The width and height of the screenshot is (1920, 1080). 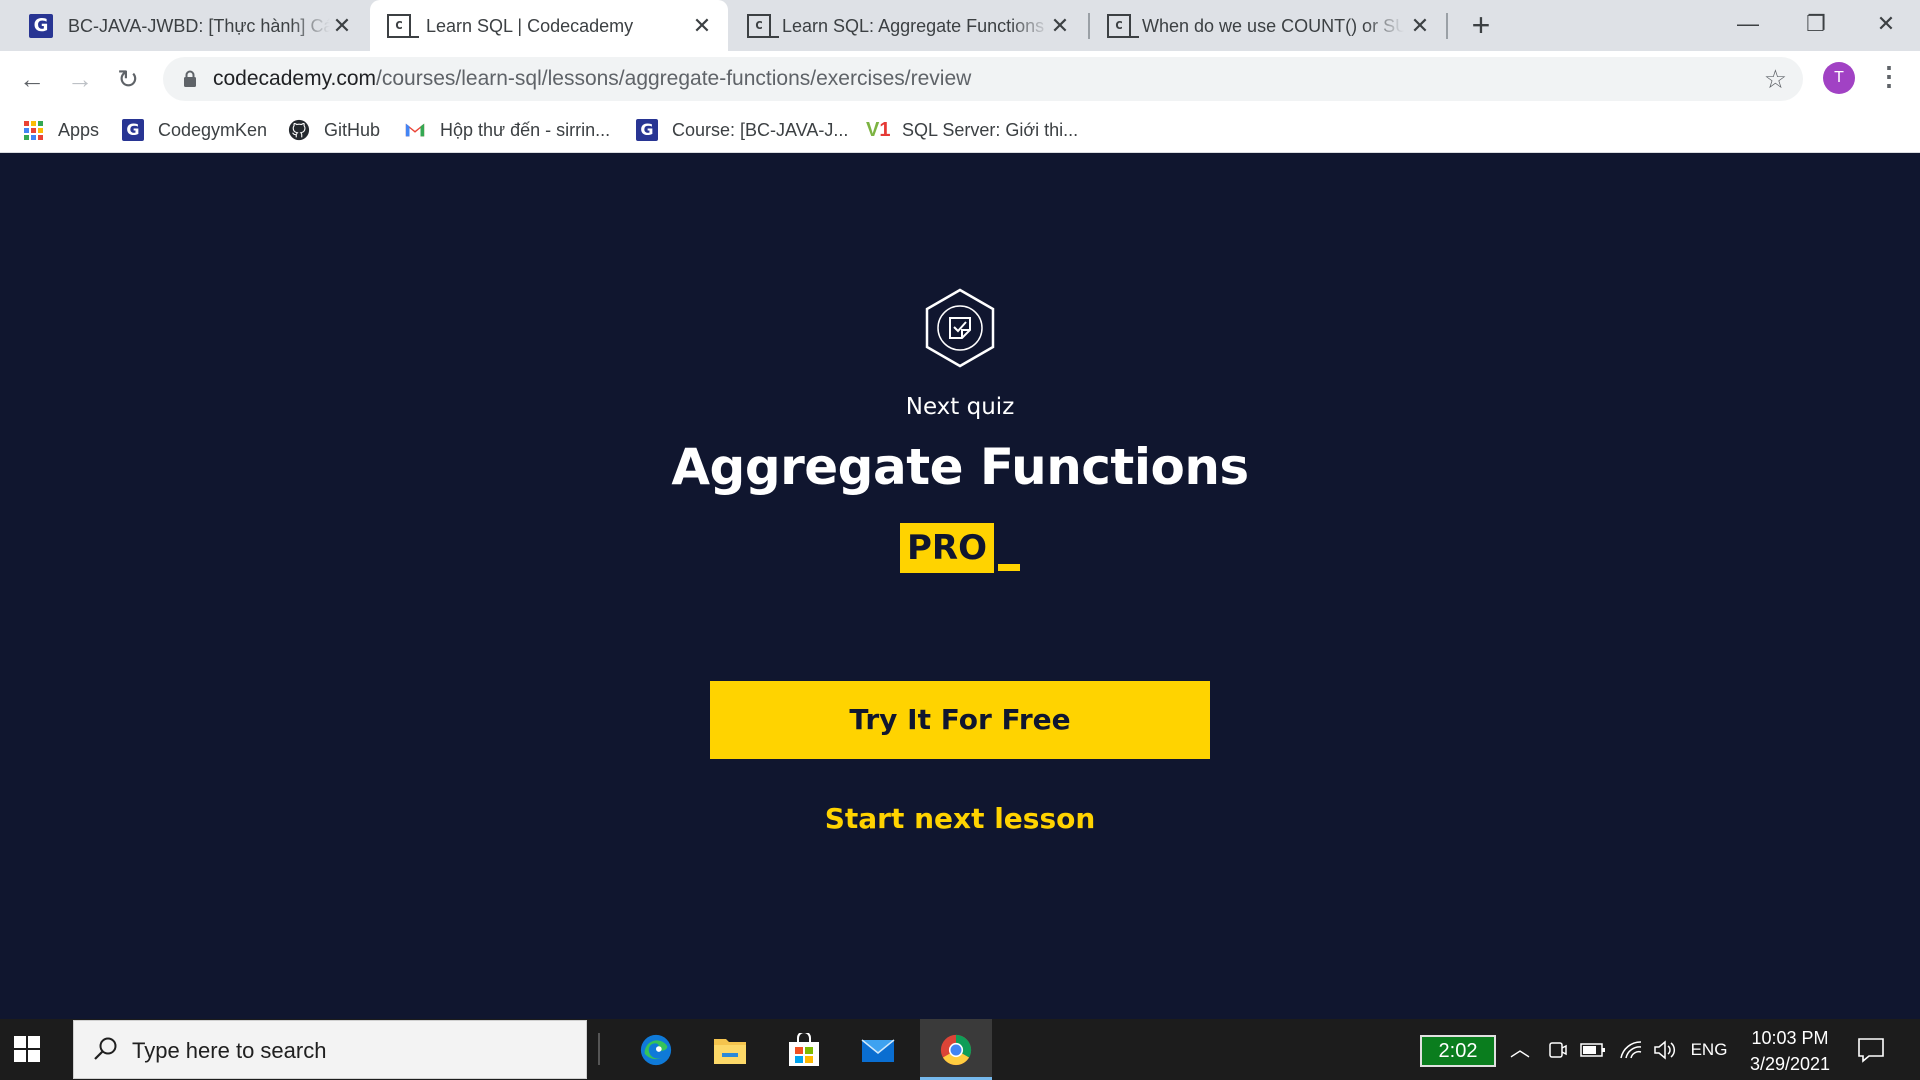 What do you see at coordinates (79, 129) in the screenshot?
I see `bookmark-label: Apps` at bounding box center [79, 129].